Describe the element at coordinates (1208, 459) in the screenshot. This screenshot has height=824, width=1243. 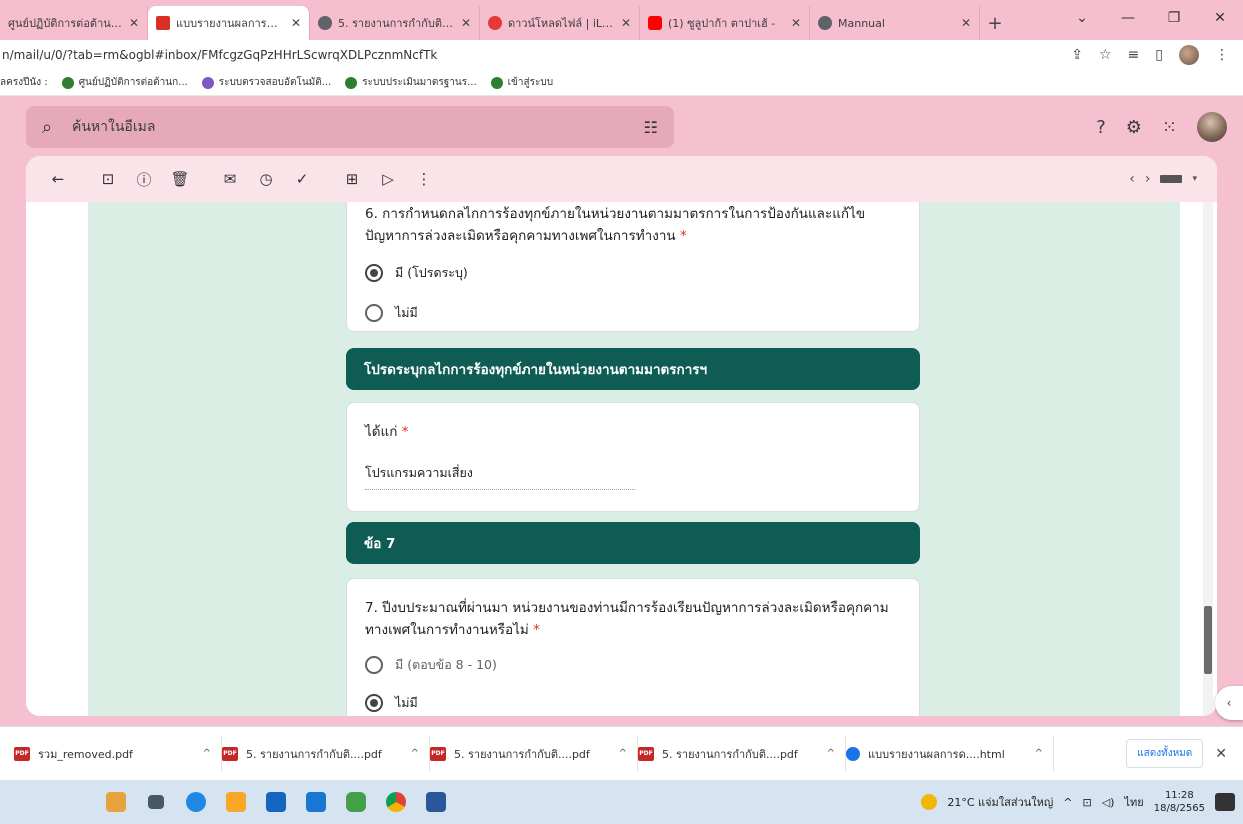
I see `scrollbar` at that location.